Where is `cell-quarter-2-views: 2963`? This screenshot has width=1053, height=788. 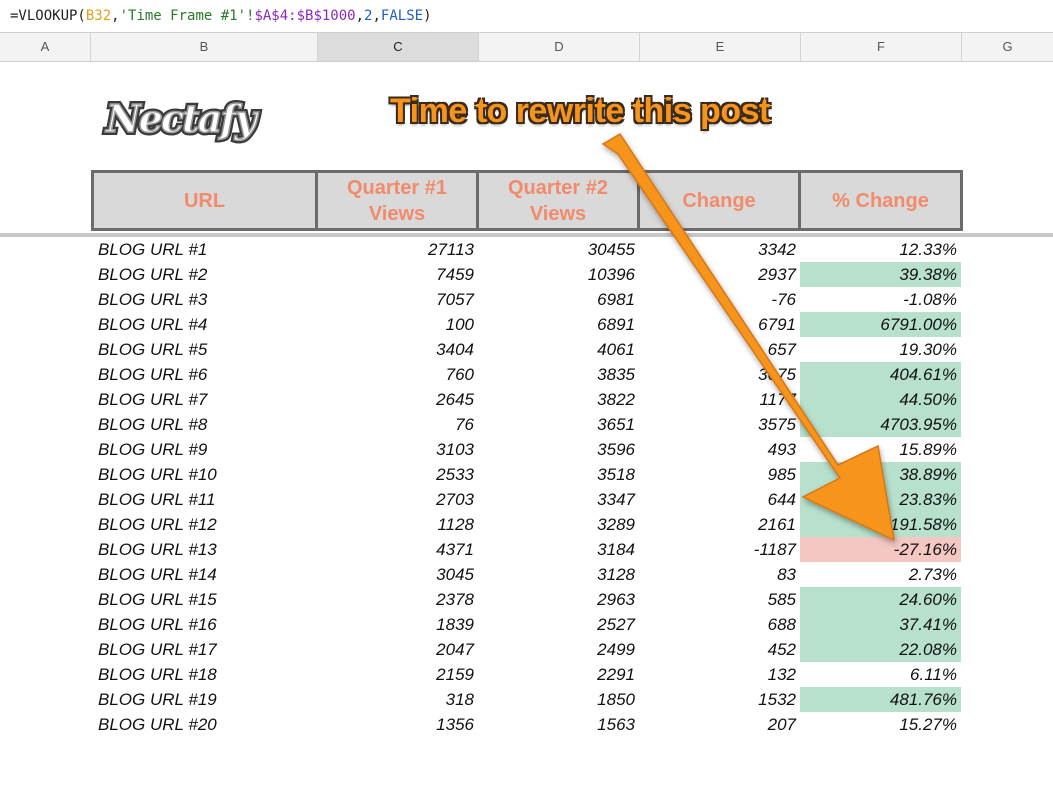
cell-quarter-2-views: 2963 is located at coordinates (558, 599).